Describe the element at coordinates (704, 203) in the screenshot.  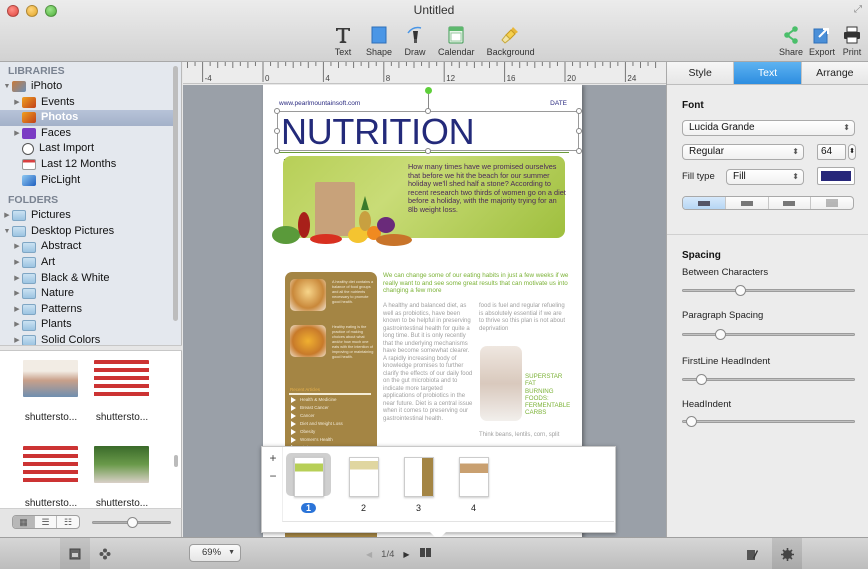
I see `align-left-button` at that location.